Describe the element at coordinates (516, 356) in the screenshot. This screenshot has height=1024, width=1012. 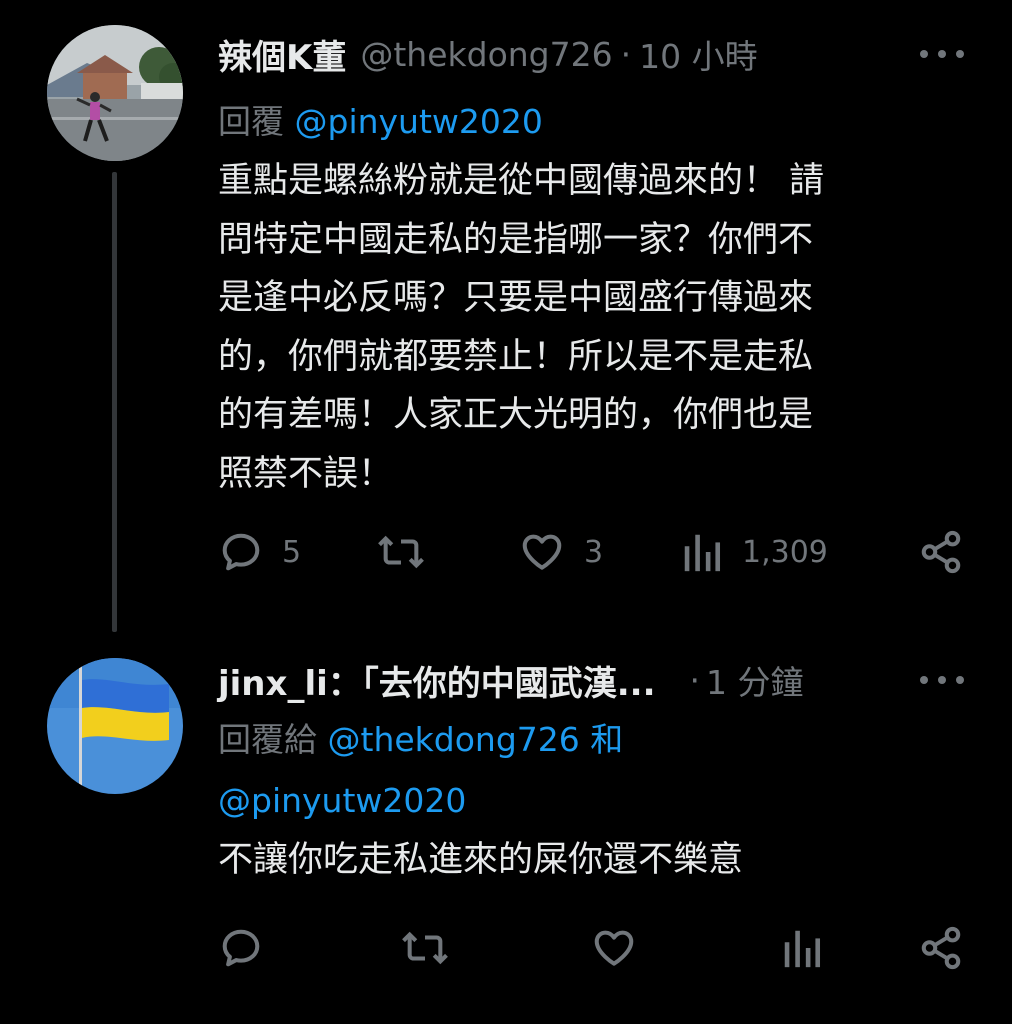
I see `tweet-text-line: 的，你們就都要禁止！所以是不是走私` at that location.